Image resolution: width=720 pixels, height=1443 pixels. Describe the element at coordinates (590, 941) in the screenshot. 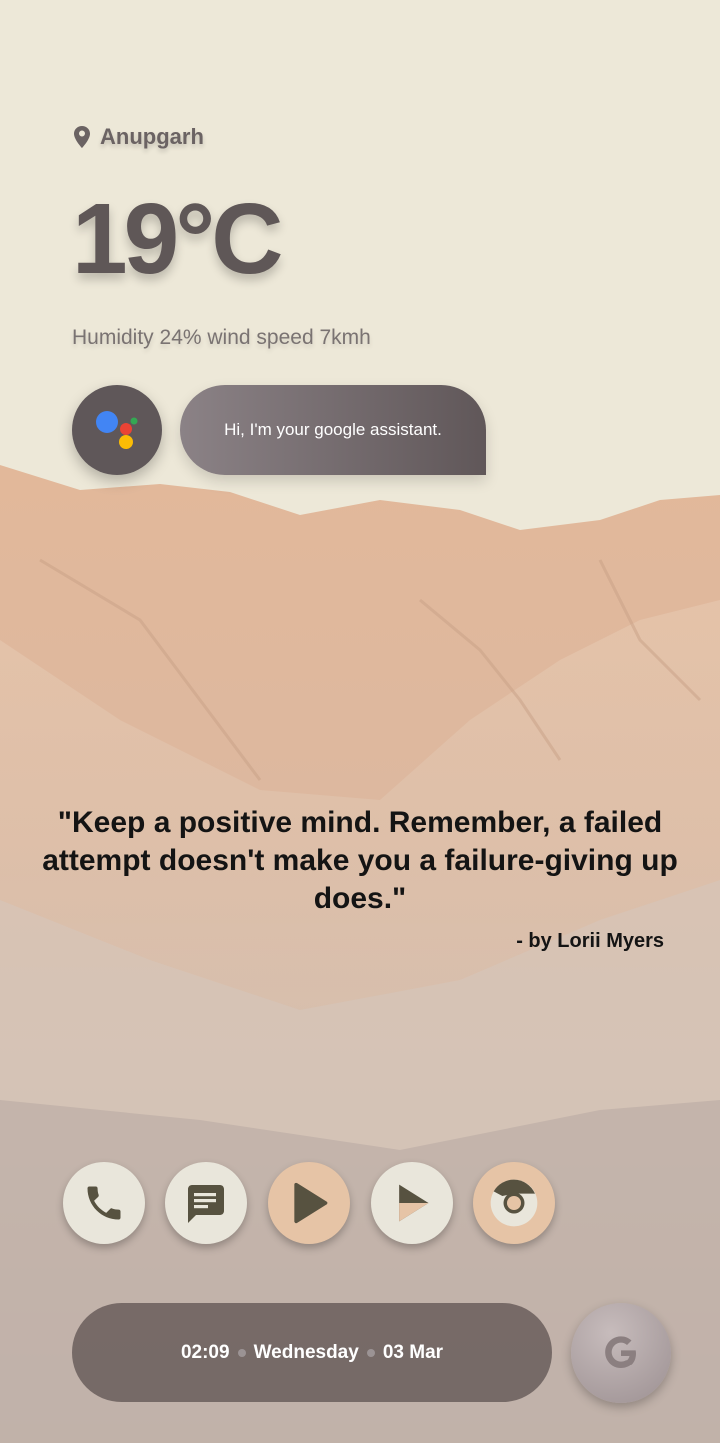

I see `quote-author: - by Lorii Myers` at that location.